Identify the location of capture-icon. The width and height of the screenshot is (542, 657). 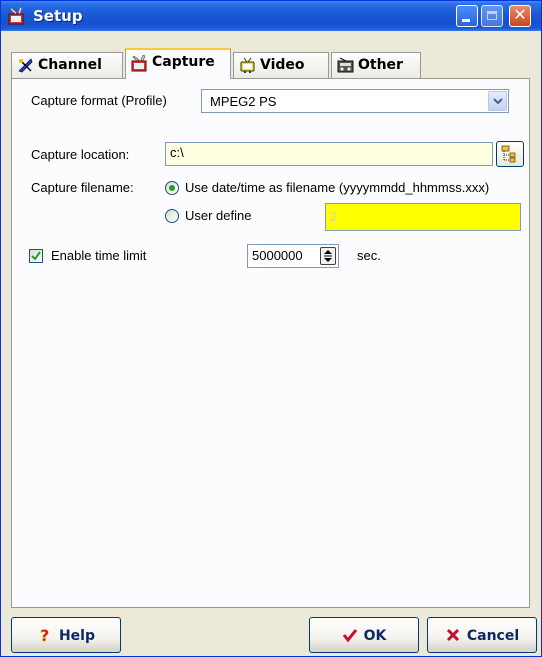
(139, 63).